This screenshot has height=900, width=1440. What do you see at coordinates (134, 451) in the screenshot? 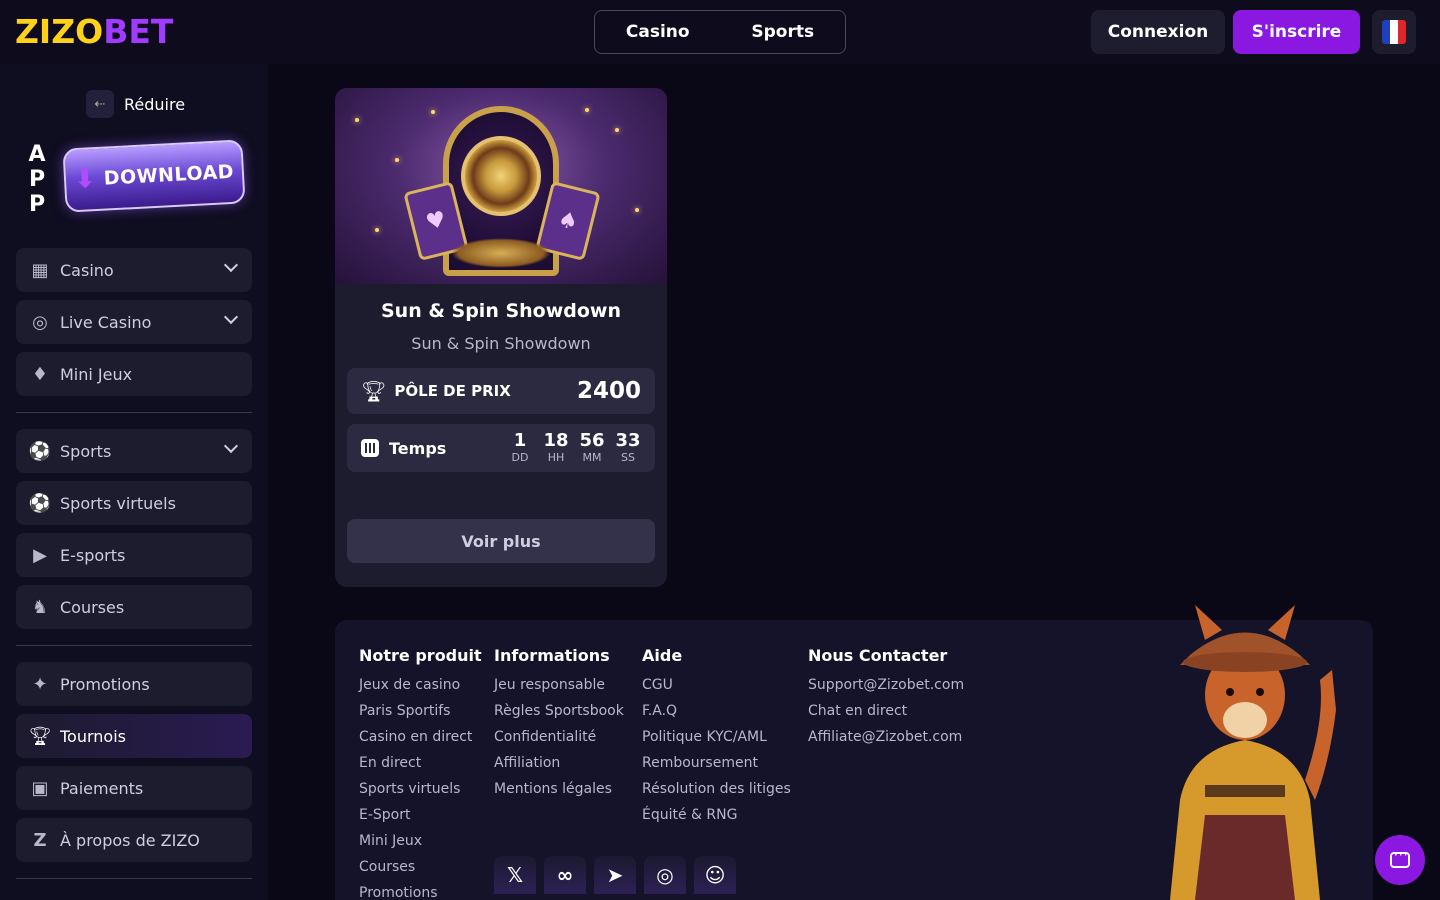
I see `sidebar-item-sports: ⚽ Sports` at bounding box center [134, 451].